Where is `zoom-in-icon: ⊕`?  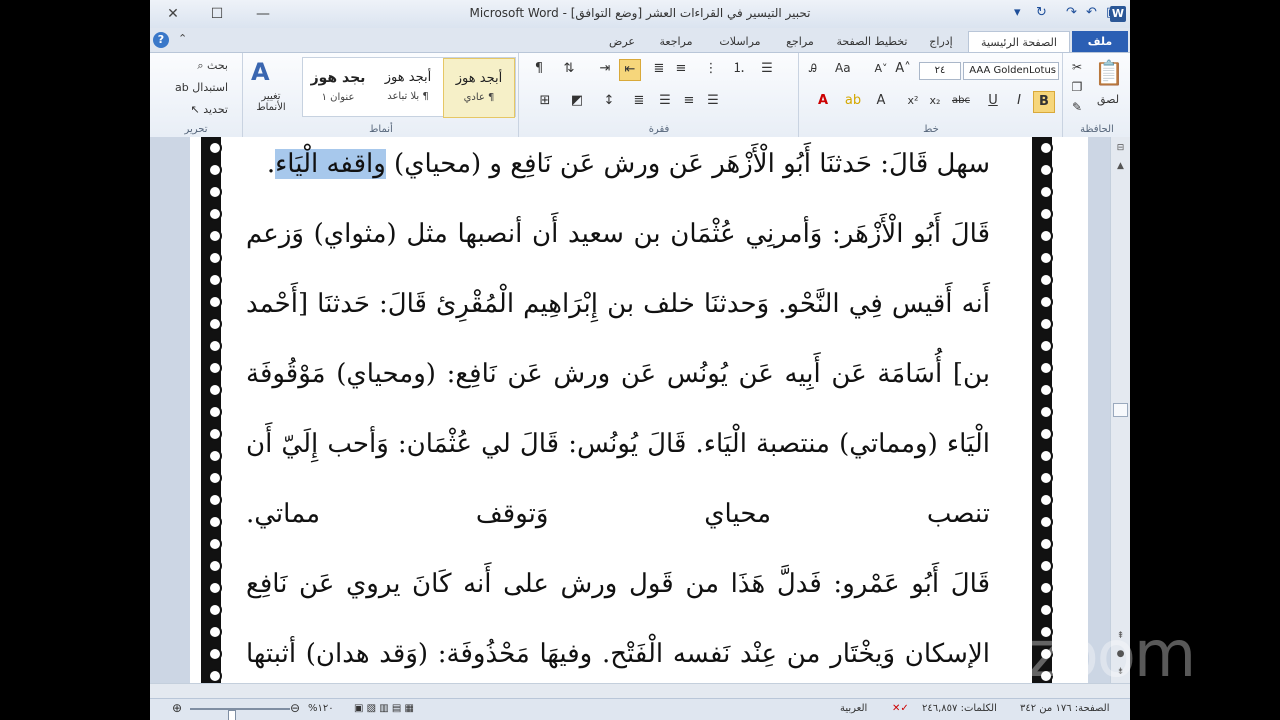 zoom-in-icon: ⊕ is located at coordinates (177, 708).